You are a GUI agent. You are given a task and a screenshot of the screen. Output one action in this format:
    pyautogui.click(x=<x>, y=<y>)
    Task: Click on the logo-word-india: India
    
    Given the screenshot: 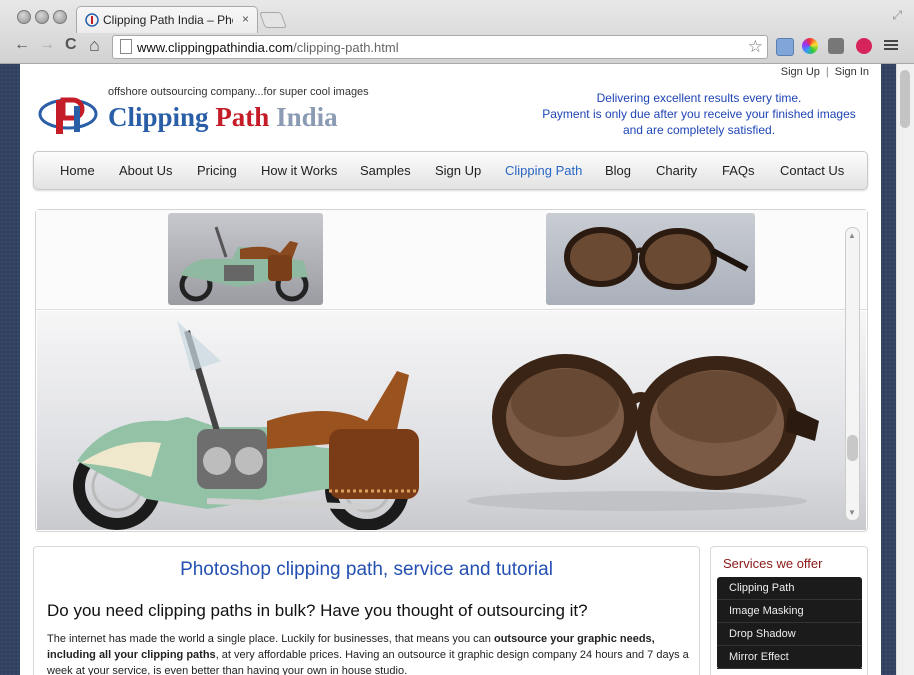 What is the action you would take?
    pyautogui.click(x=307, y=117)
    